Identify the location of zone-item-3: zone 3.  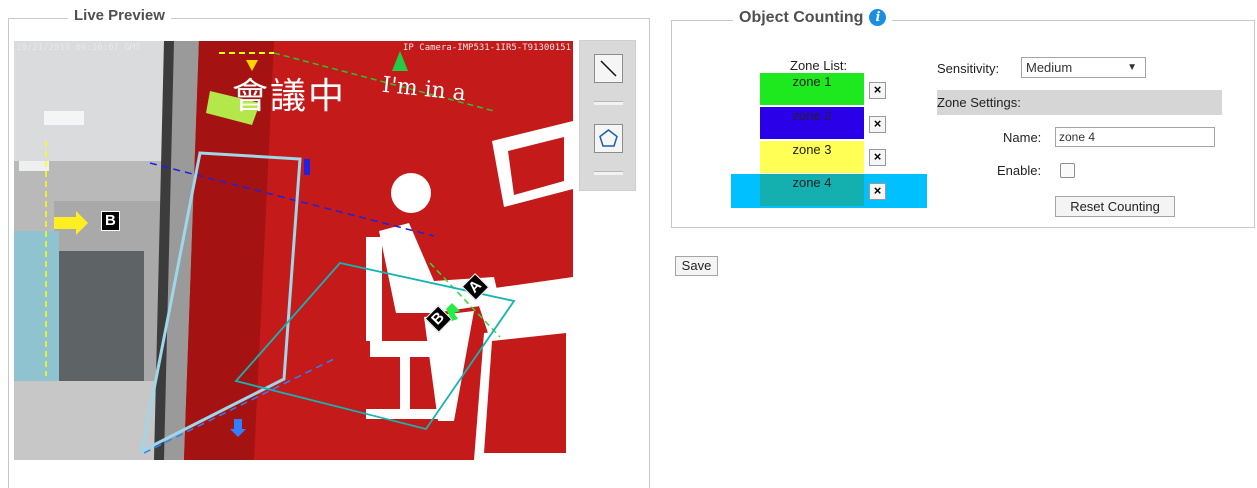
(812, 157).